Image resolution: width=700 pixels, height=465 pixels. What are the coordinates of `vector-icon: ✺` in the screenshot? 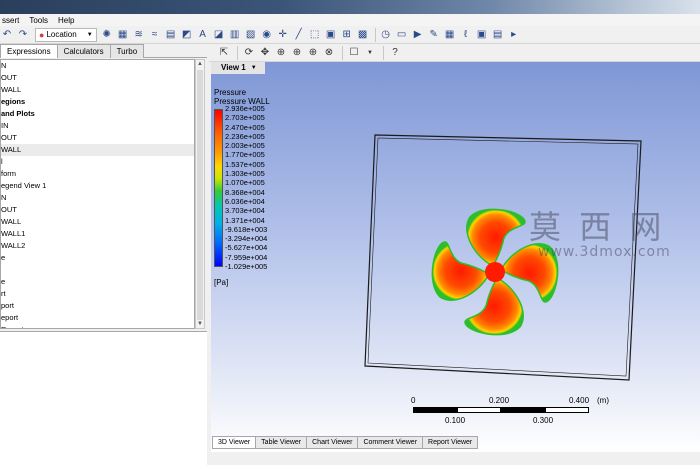 It's located at (107, 35).